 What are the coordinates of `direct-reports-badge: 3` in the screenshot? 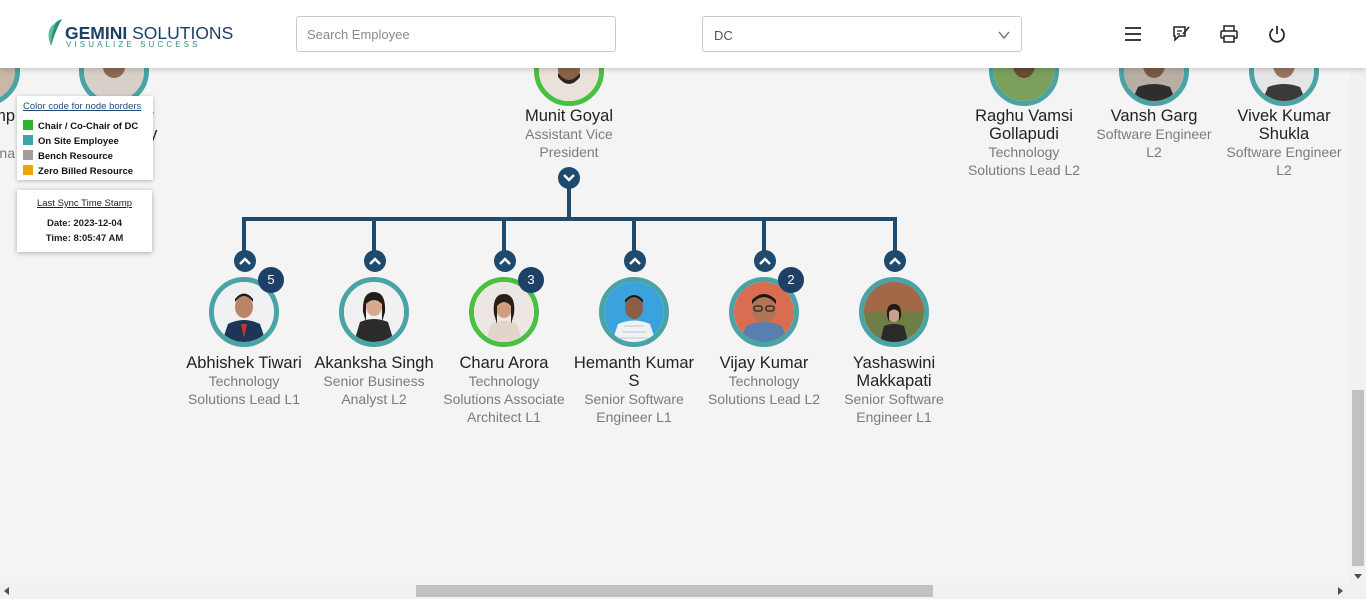 It's located at (531, 280).